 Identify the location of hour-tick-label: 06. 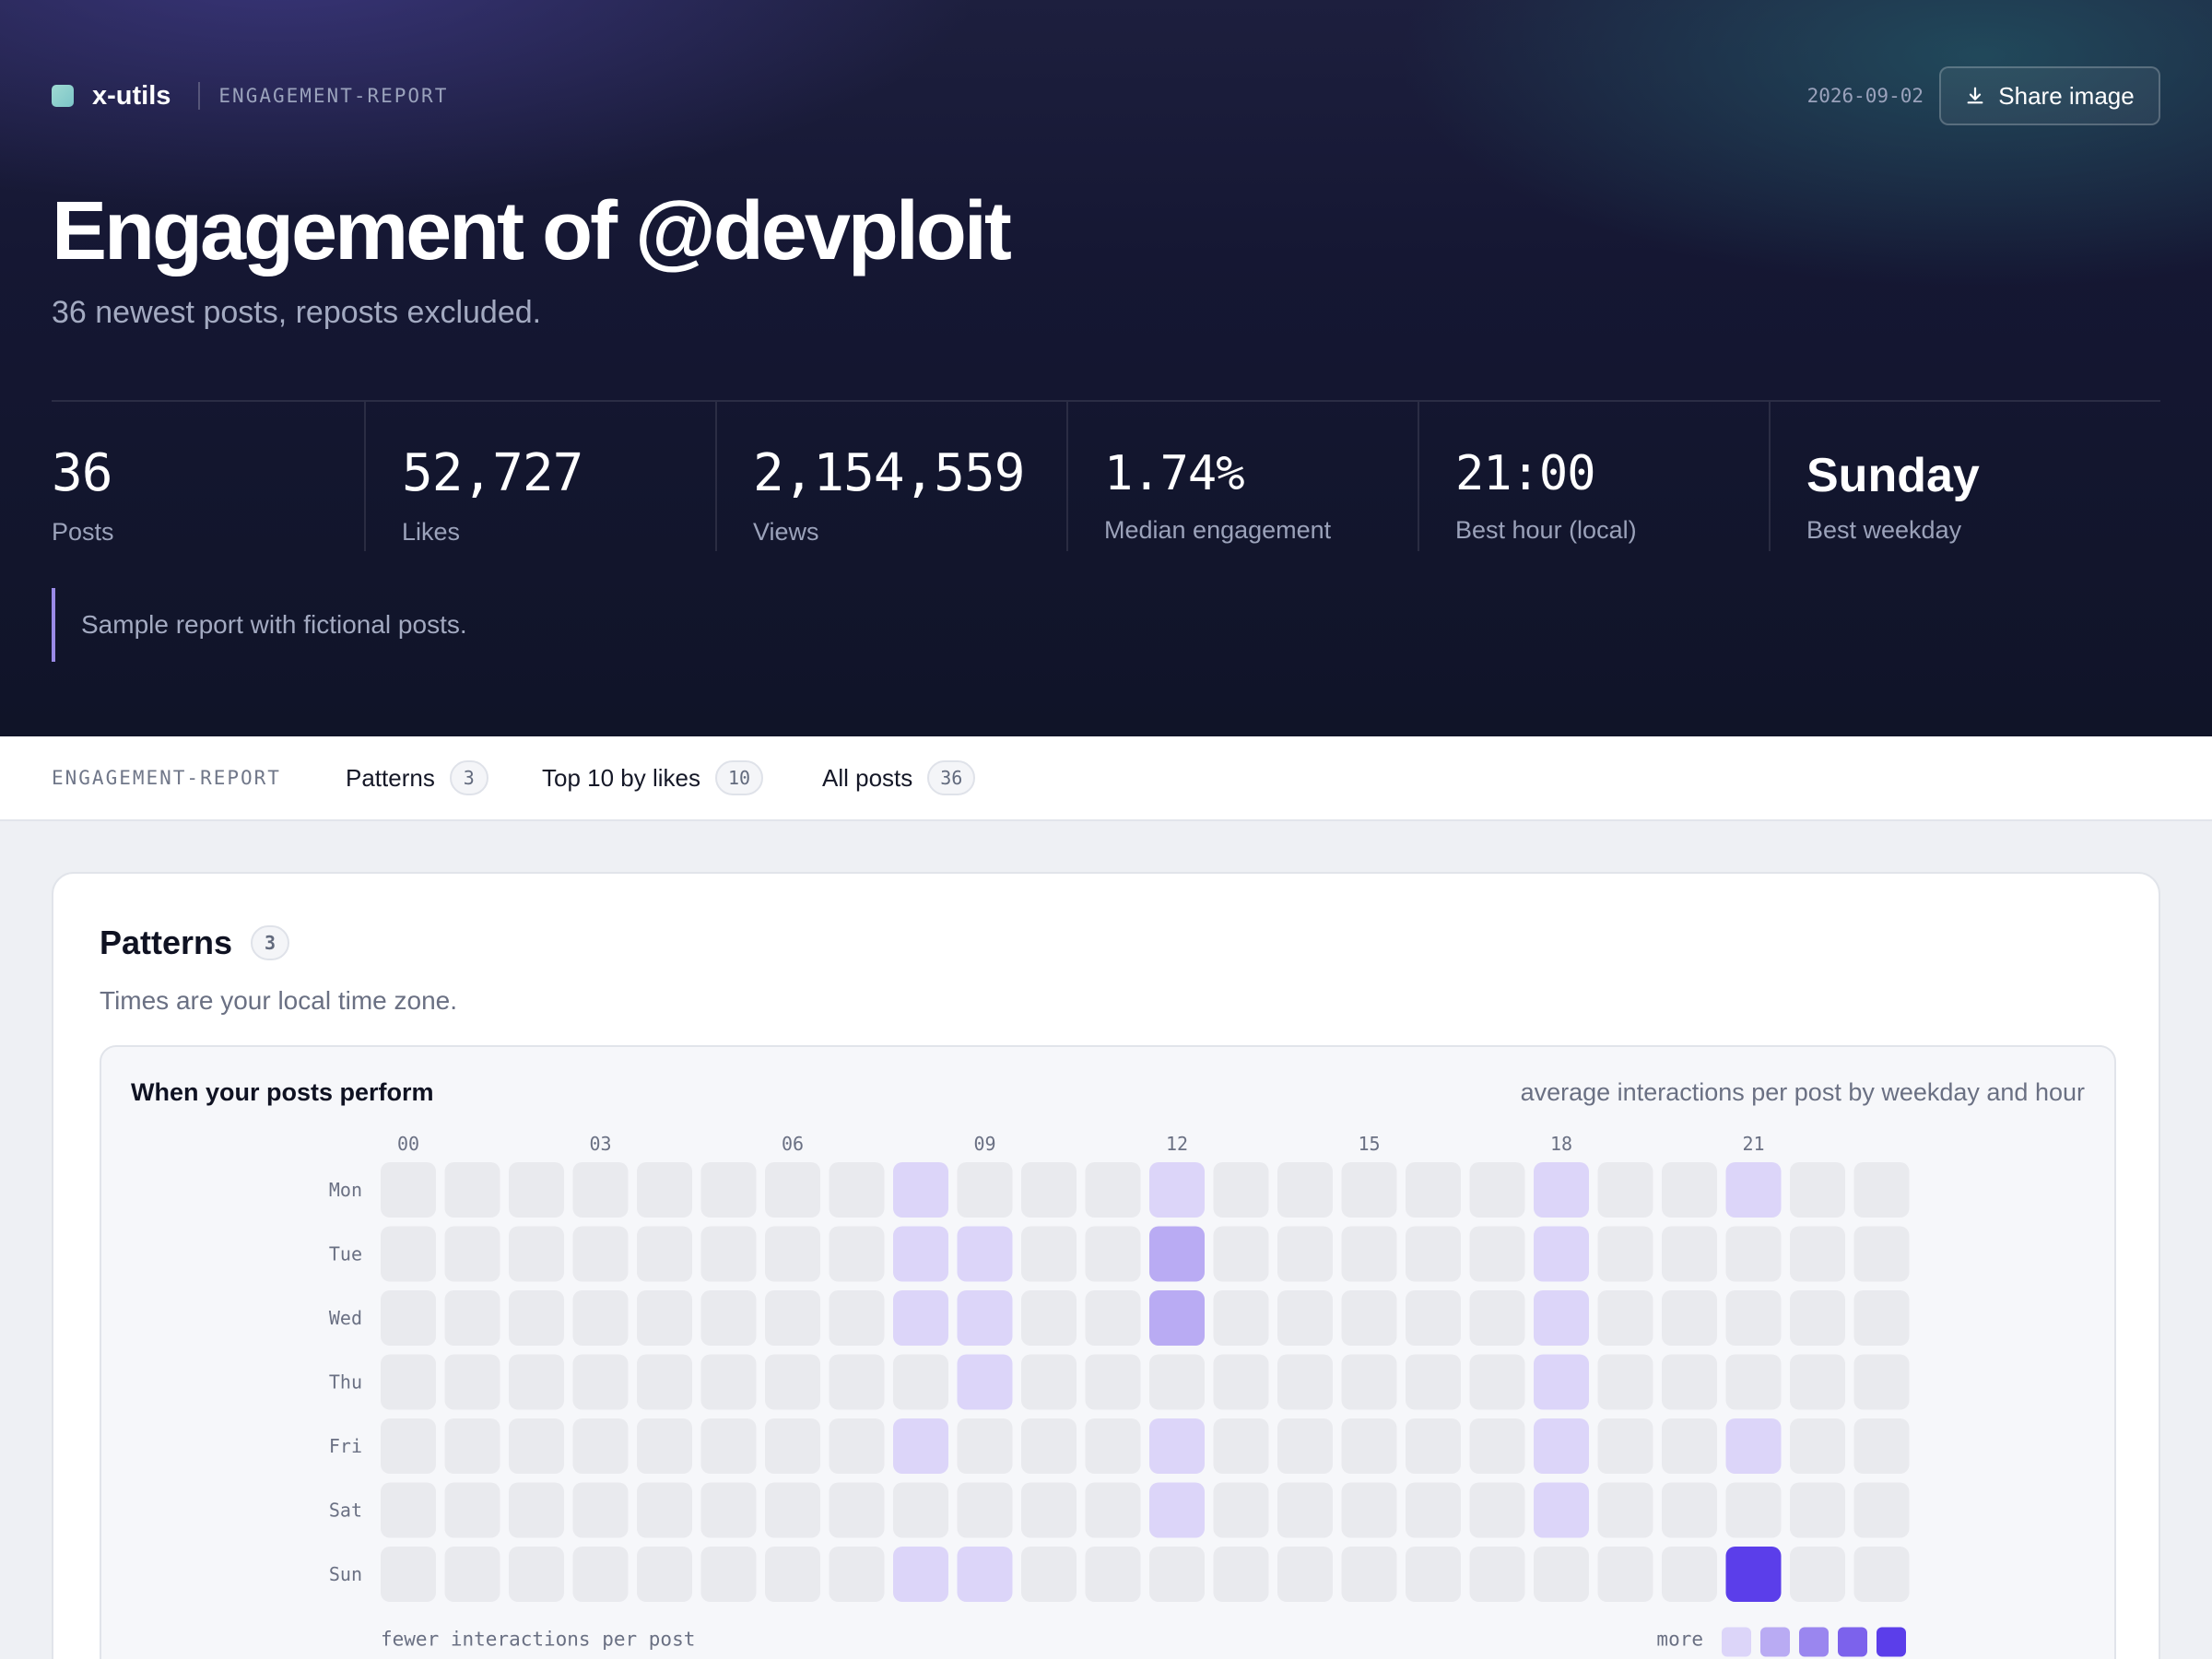
(793, 1144).